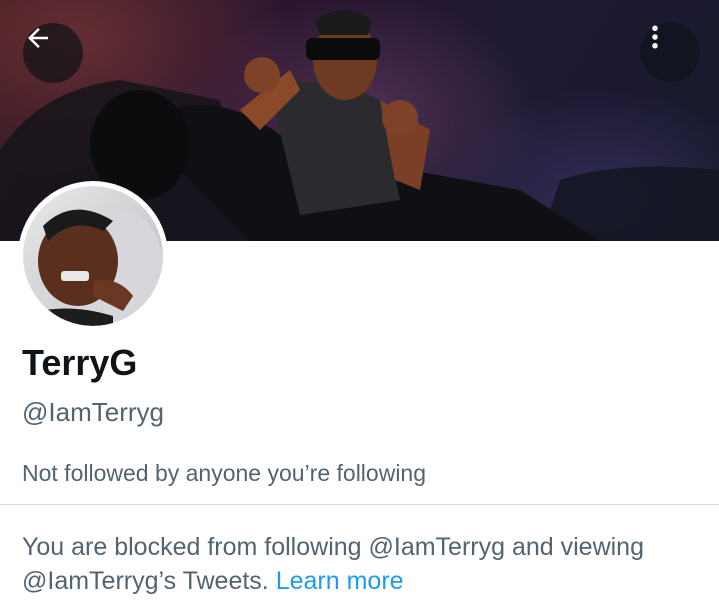  What do you see at coordinates (655, 37) in the screenshot?
I see `more-vertical-icon` at bounding box center [655, 37].